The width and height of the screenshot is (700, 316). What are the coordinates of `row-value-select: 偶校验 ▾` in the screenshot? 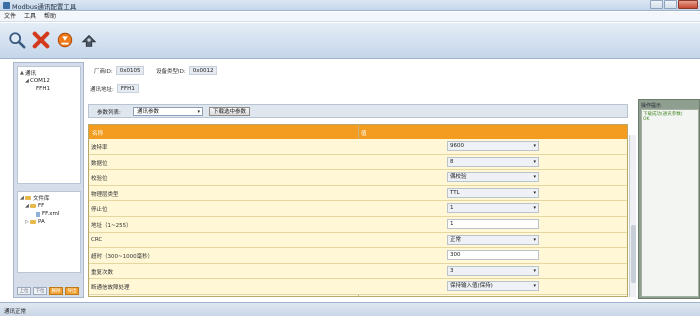 It's located at (493, 177).